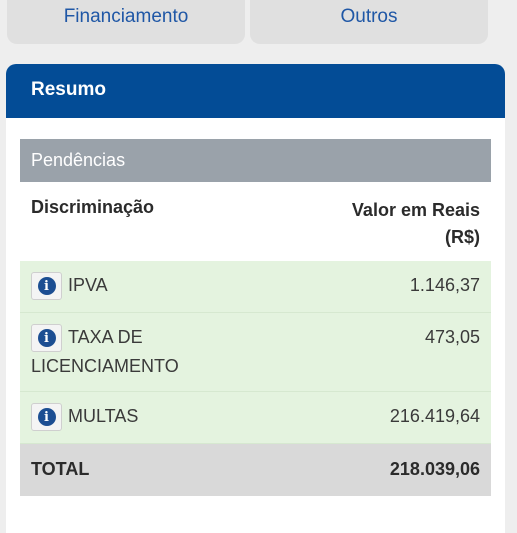  What do you see at coordinates (255, 91) in the screenshot?
I see `summary-header: Resumo` at bounding box center [255, 91].